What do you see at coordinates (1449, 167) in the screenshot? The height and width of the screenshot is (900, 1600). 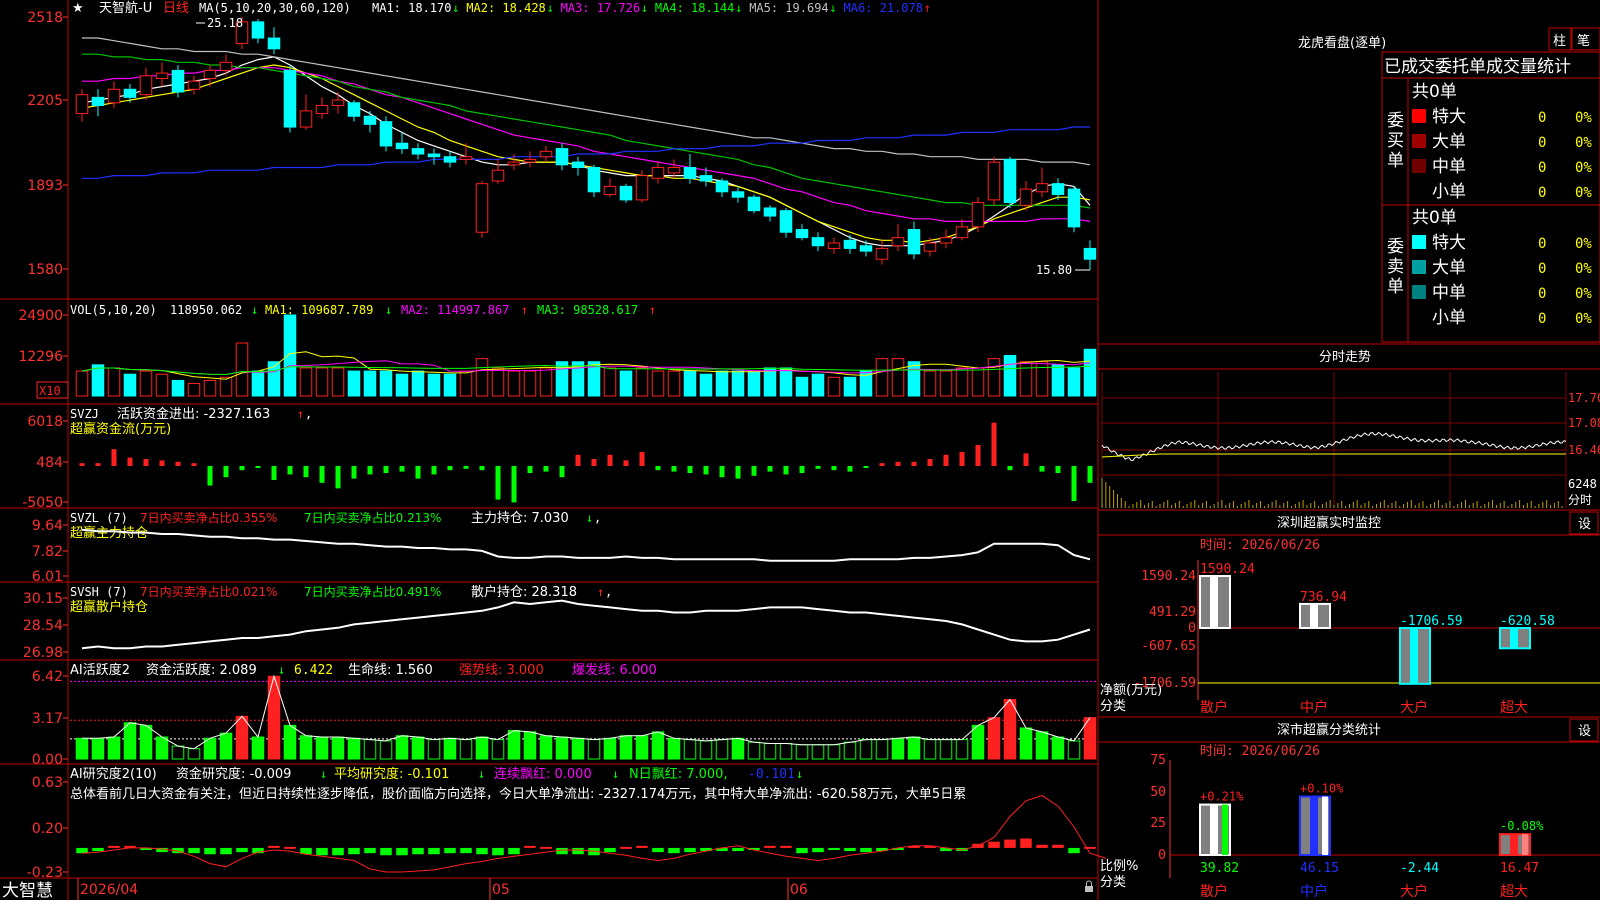 I see `buy_side-row-label: 中单` at bounding box center [1449, 167].